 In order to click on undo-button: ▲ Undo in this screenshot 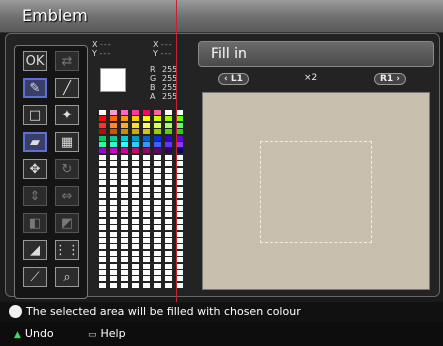, I will do `click(34, 333)`.